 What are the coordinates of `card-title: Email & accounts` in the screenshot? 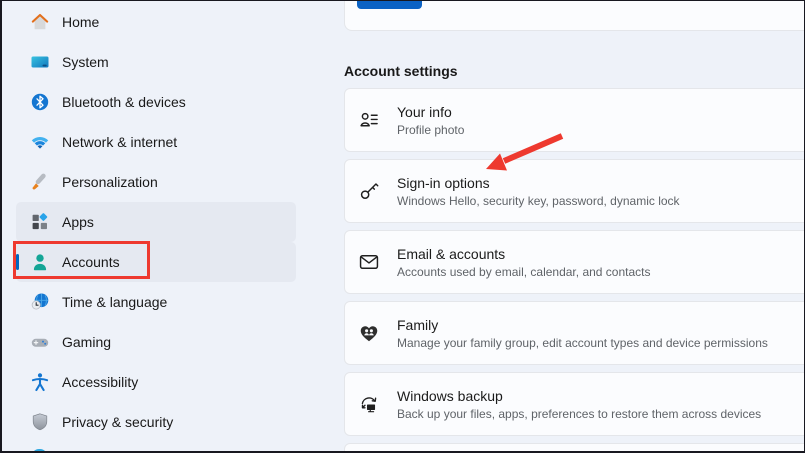 It's located at (451, 253).